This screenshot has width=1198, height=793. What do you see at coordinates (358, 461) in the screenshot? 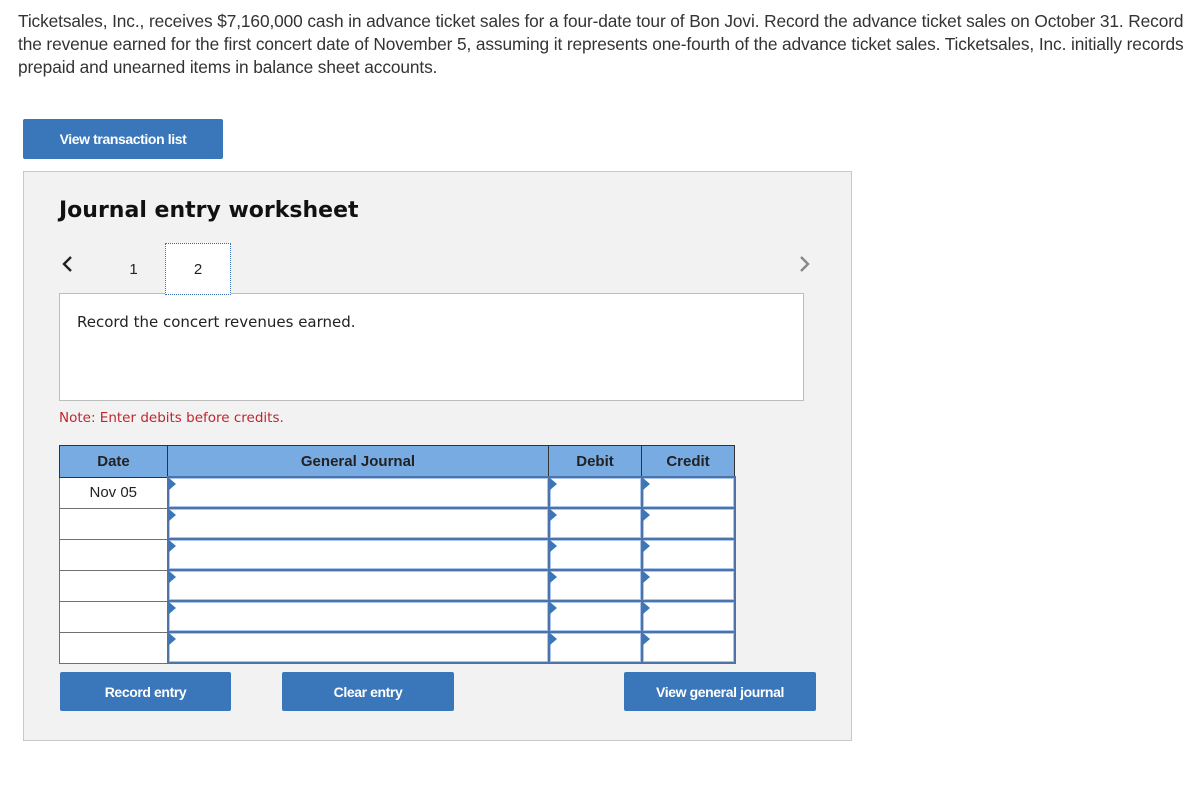
I see `column-header-general-journal: General Journal` at bounding box center [358, 461].